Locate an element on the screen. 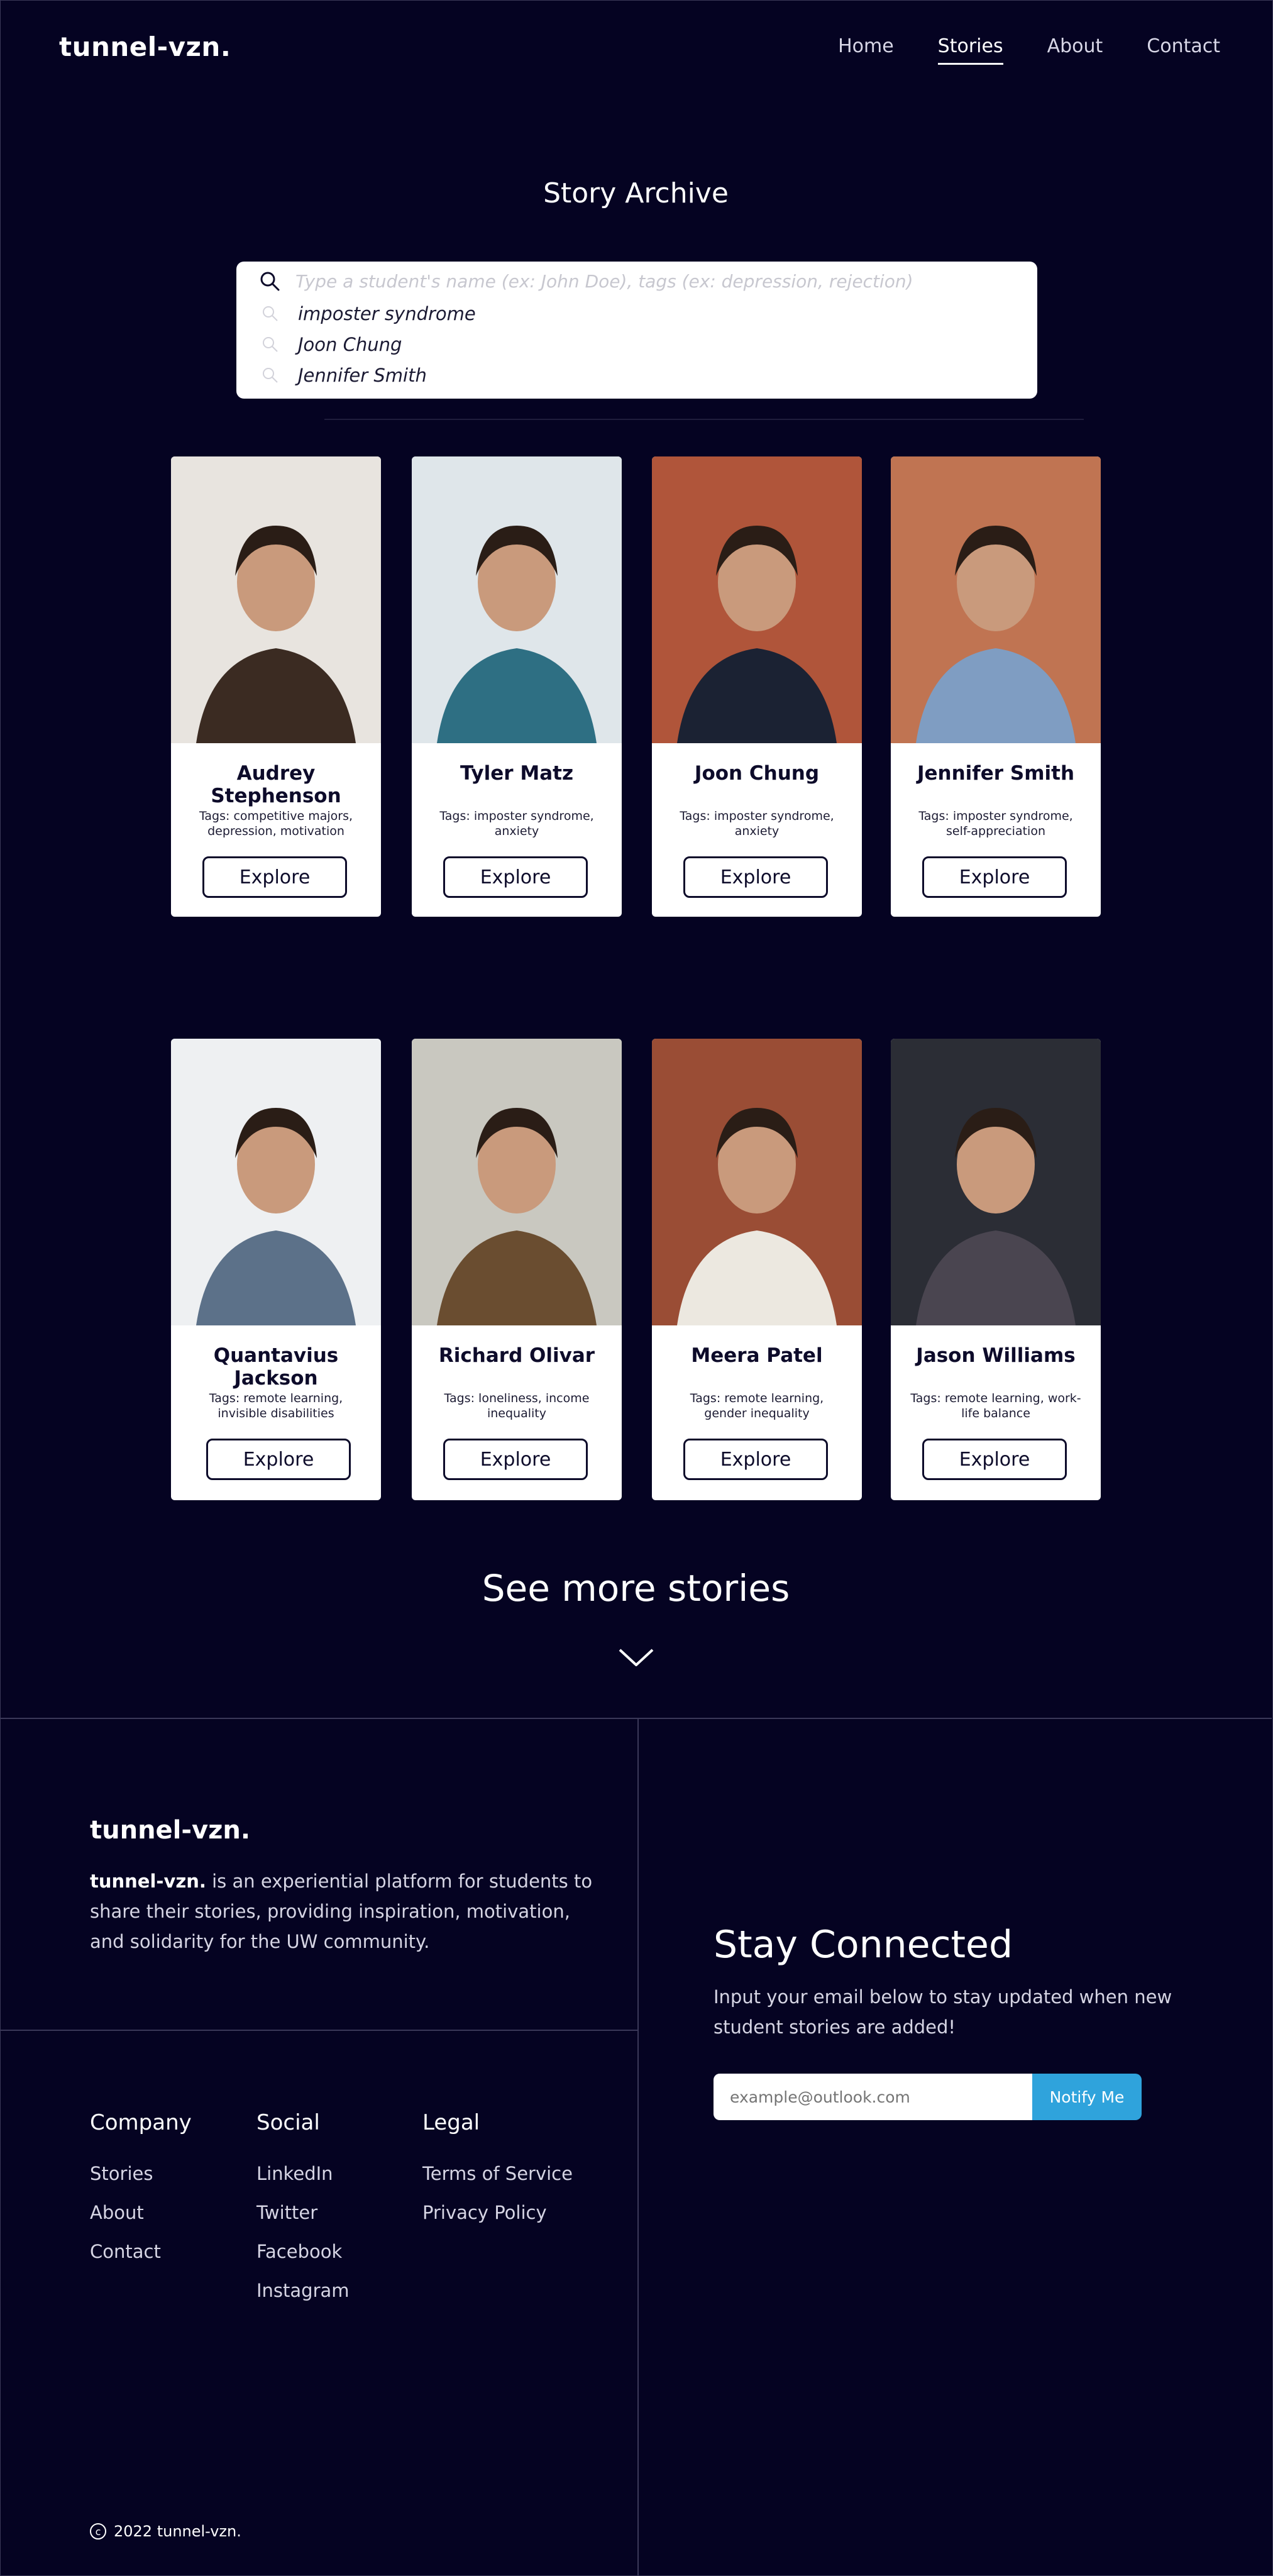 This screenshot has width=1273, height=2576. nav-about: About is located at coordinates (1075, 46).